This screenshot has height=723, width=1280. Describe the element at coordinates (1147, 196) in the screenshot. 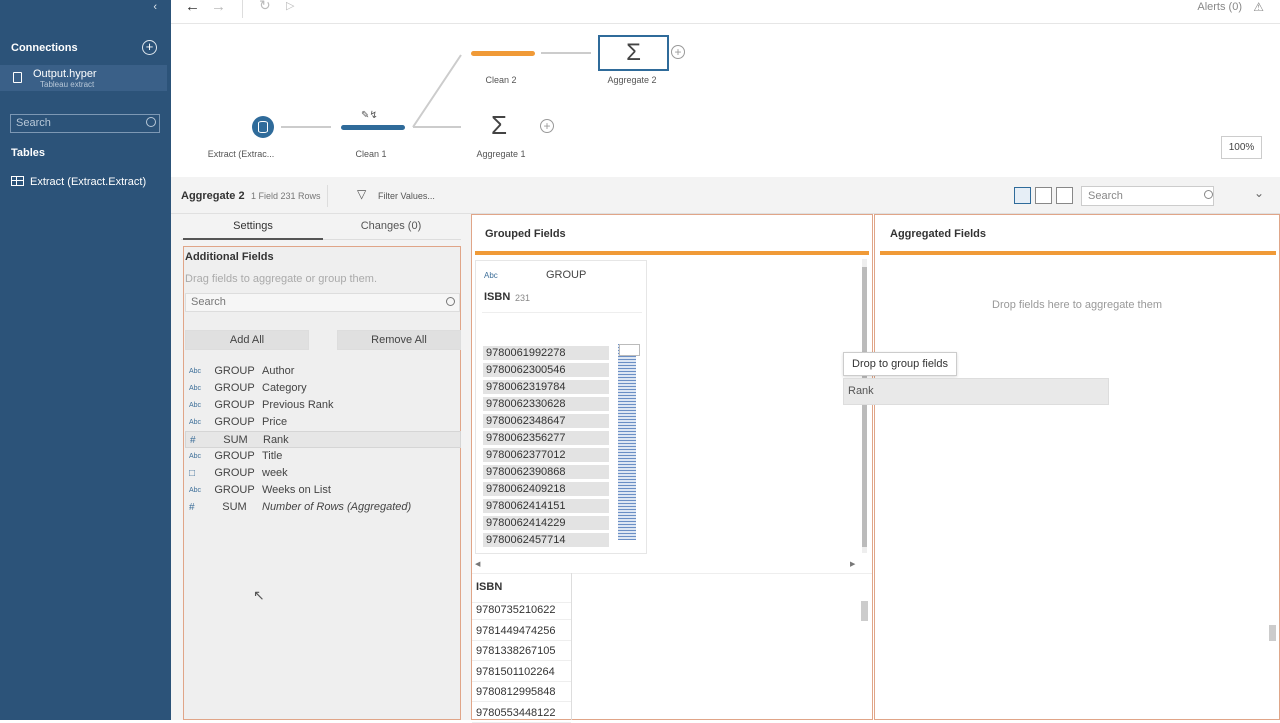

I see `panel-search-input: Search` at that location.